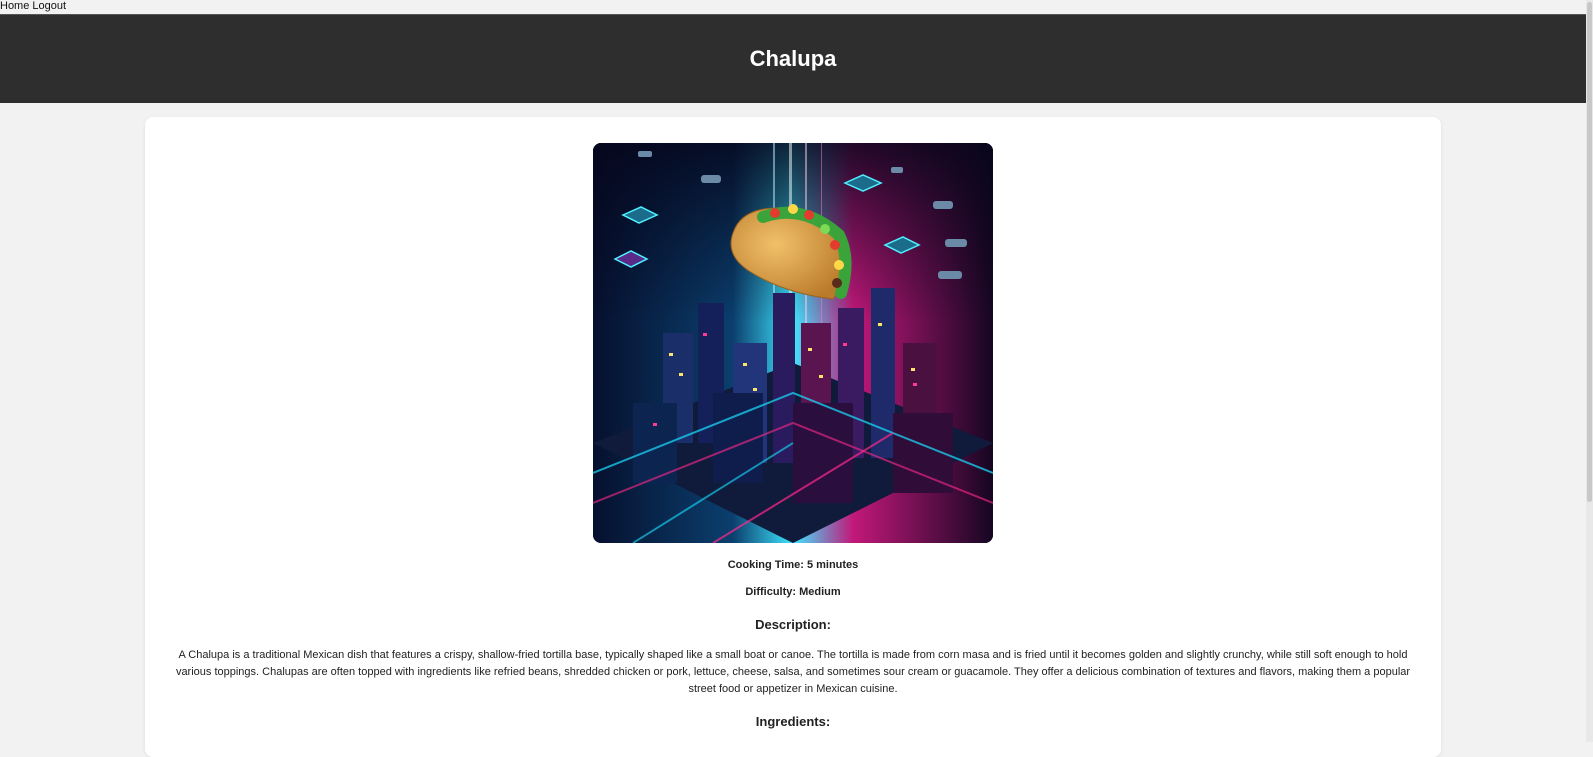 The width and height of the screenshot is (1593, 757). I want to click on recipe-image, so click(793, 343).